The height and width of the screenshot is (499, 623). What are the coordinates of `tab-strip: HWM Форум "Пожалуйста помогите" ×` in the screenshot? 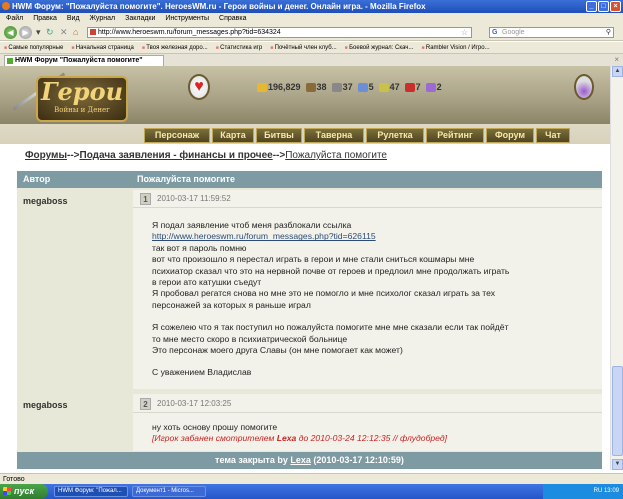 It's located at (311, 60).